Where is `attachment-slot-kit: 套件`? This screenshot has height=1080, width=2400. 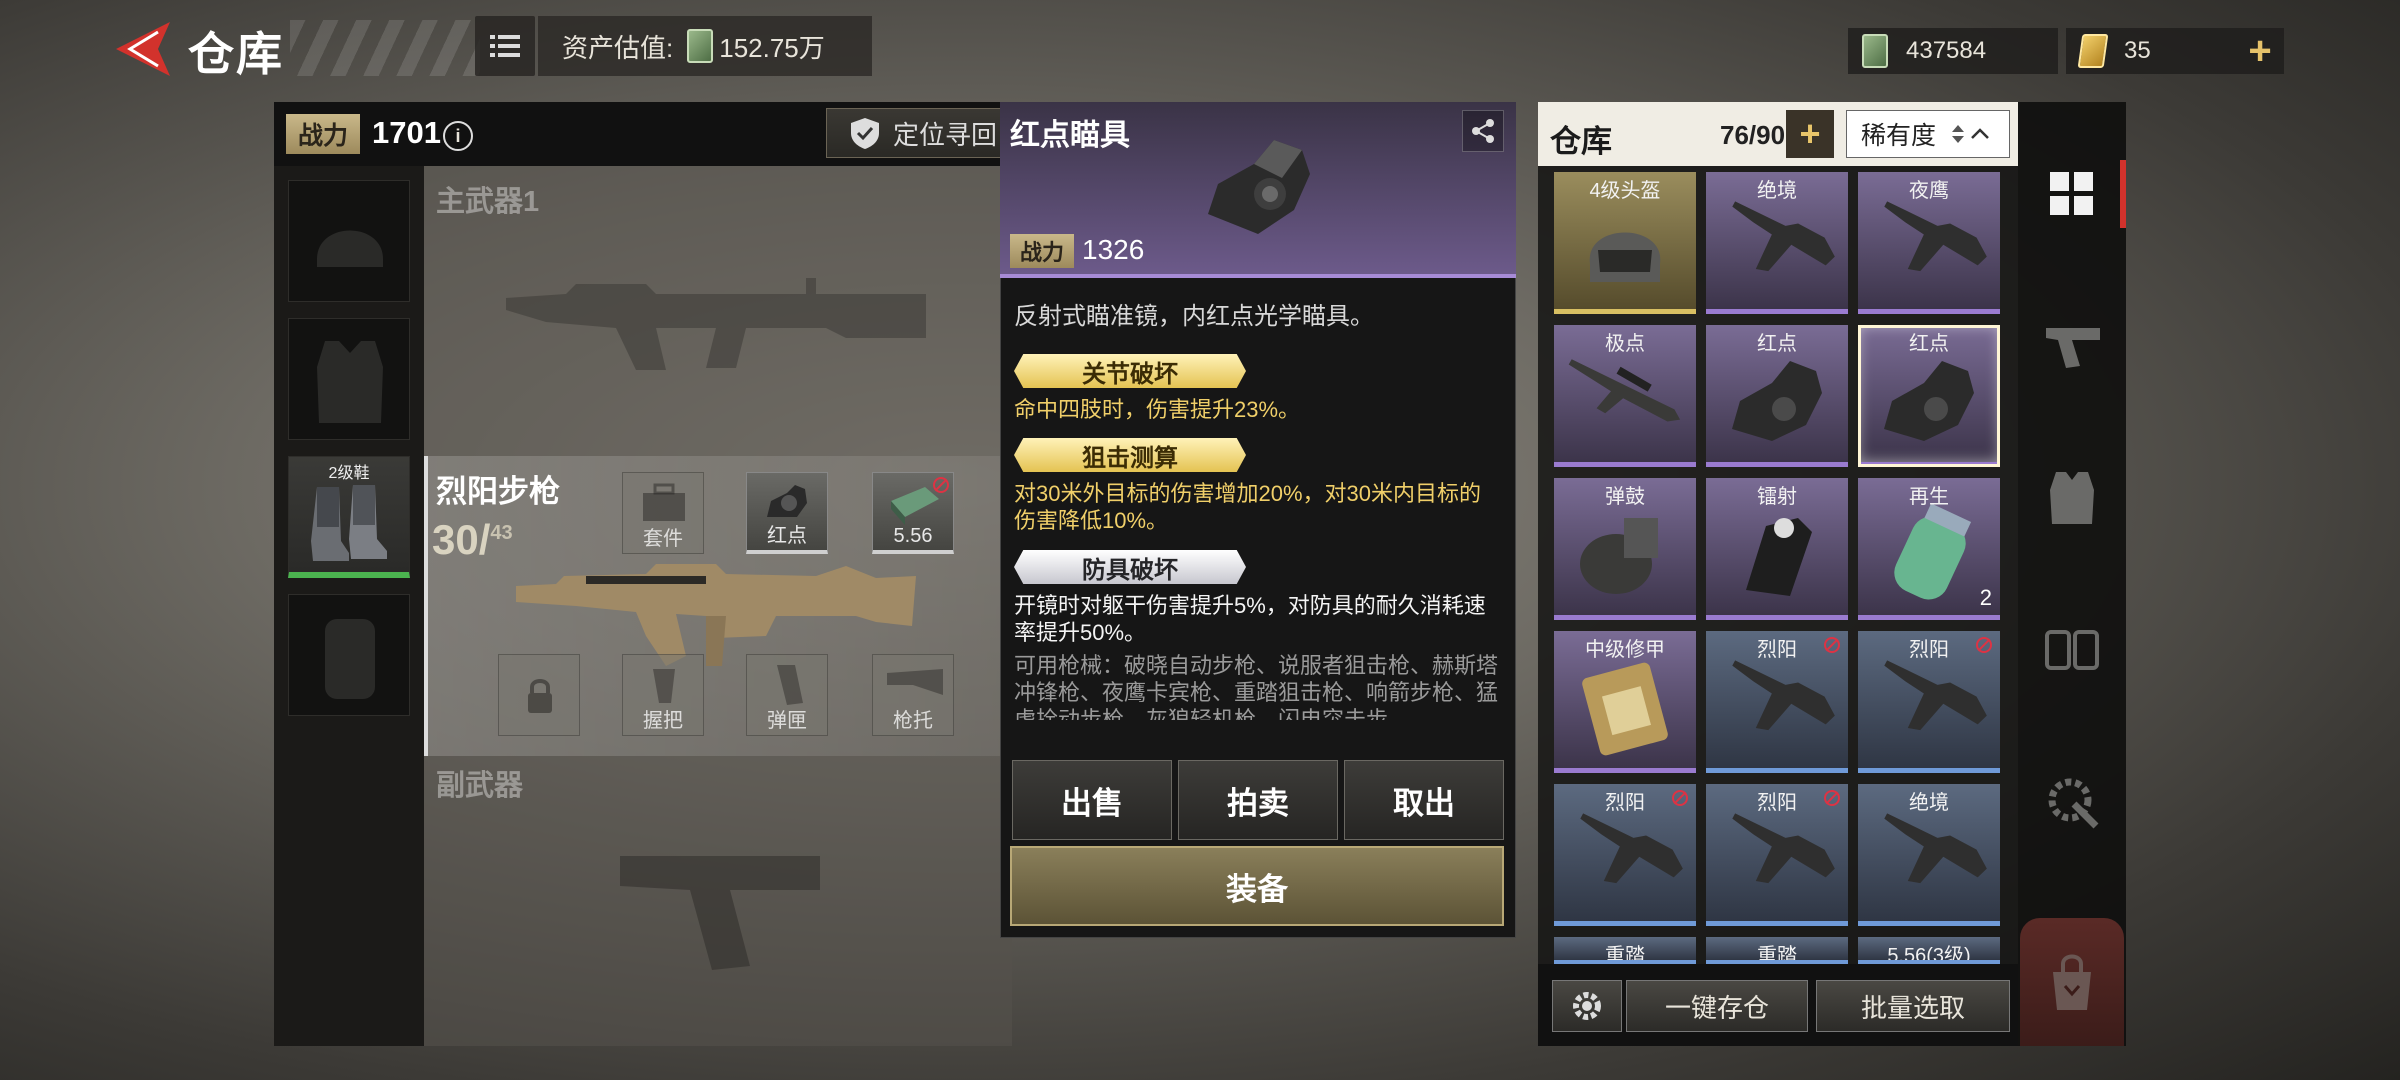
attachment-slot-kit: 套件 is located at coordinates (663, 513).